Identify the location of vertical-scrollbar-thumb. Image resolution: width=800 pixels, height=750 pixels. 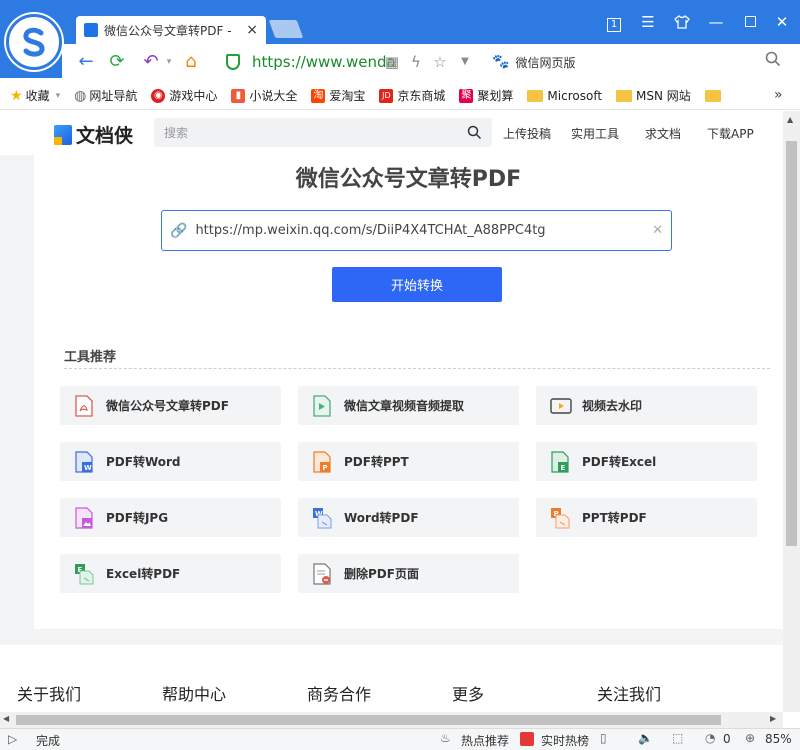
(791, 343).